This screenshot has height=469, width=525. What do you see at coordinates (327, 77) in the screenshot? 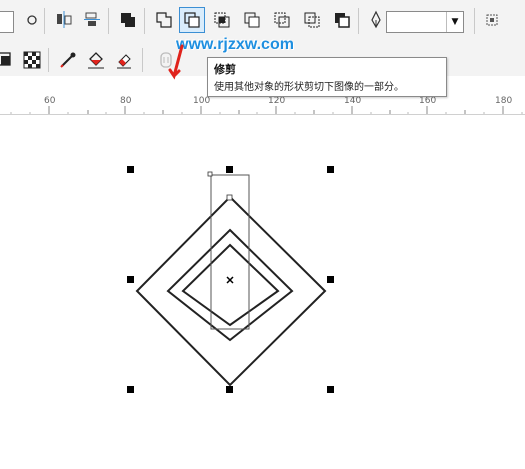
I see `tooltip: 修剪 使用其他对象的形状剪切下图像的一部分。` at bounding box center [327, 77].